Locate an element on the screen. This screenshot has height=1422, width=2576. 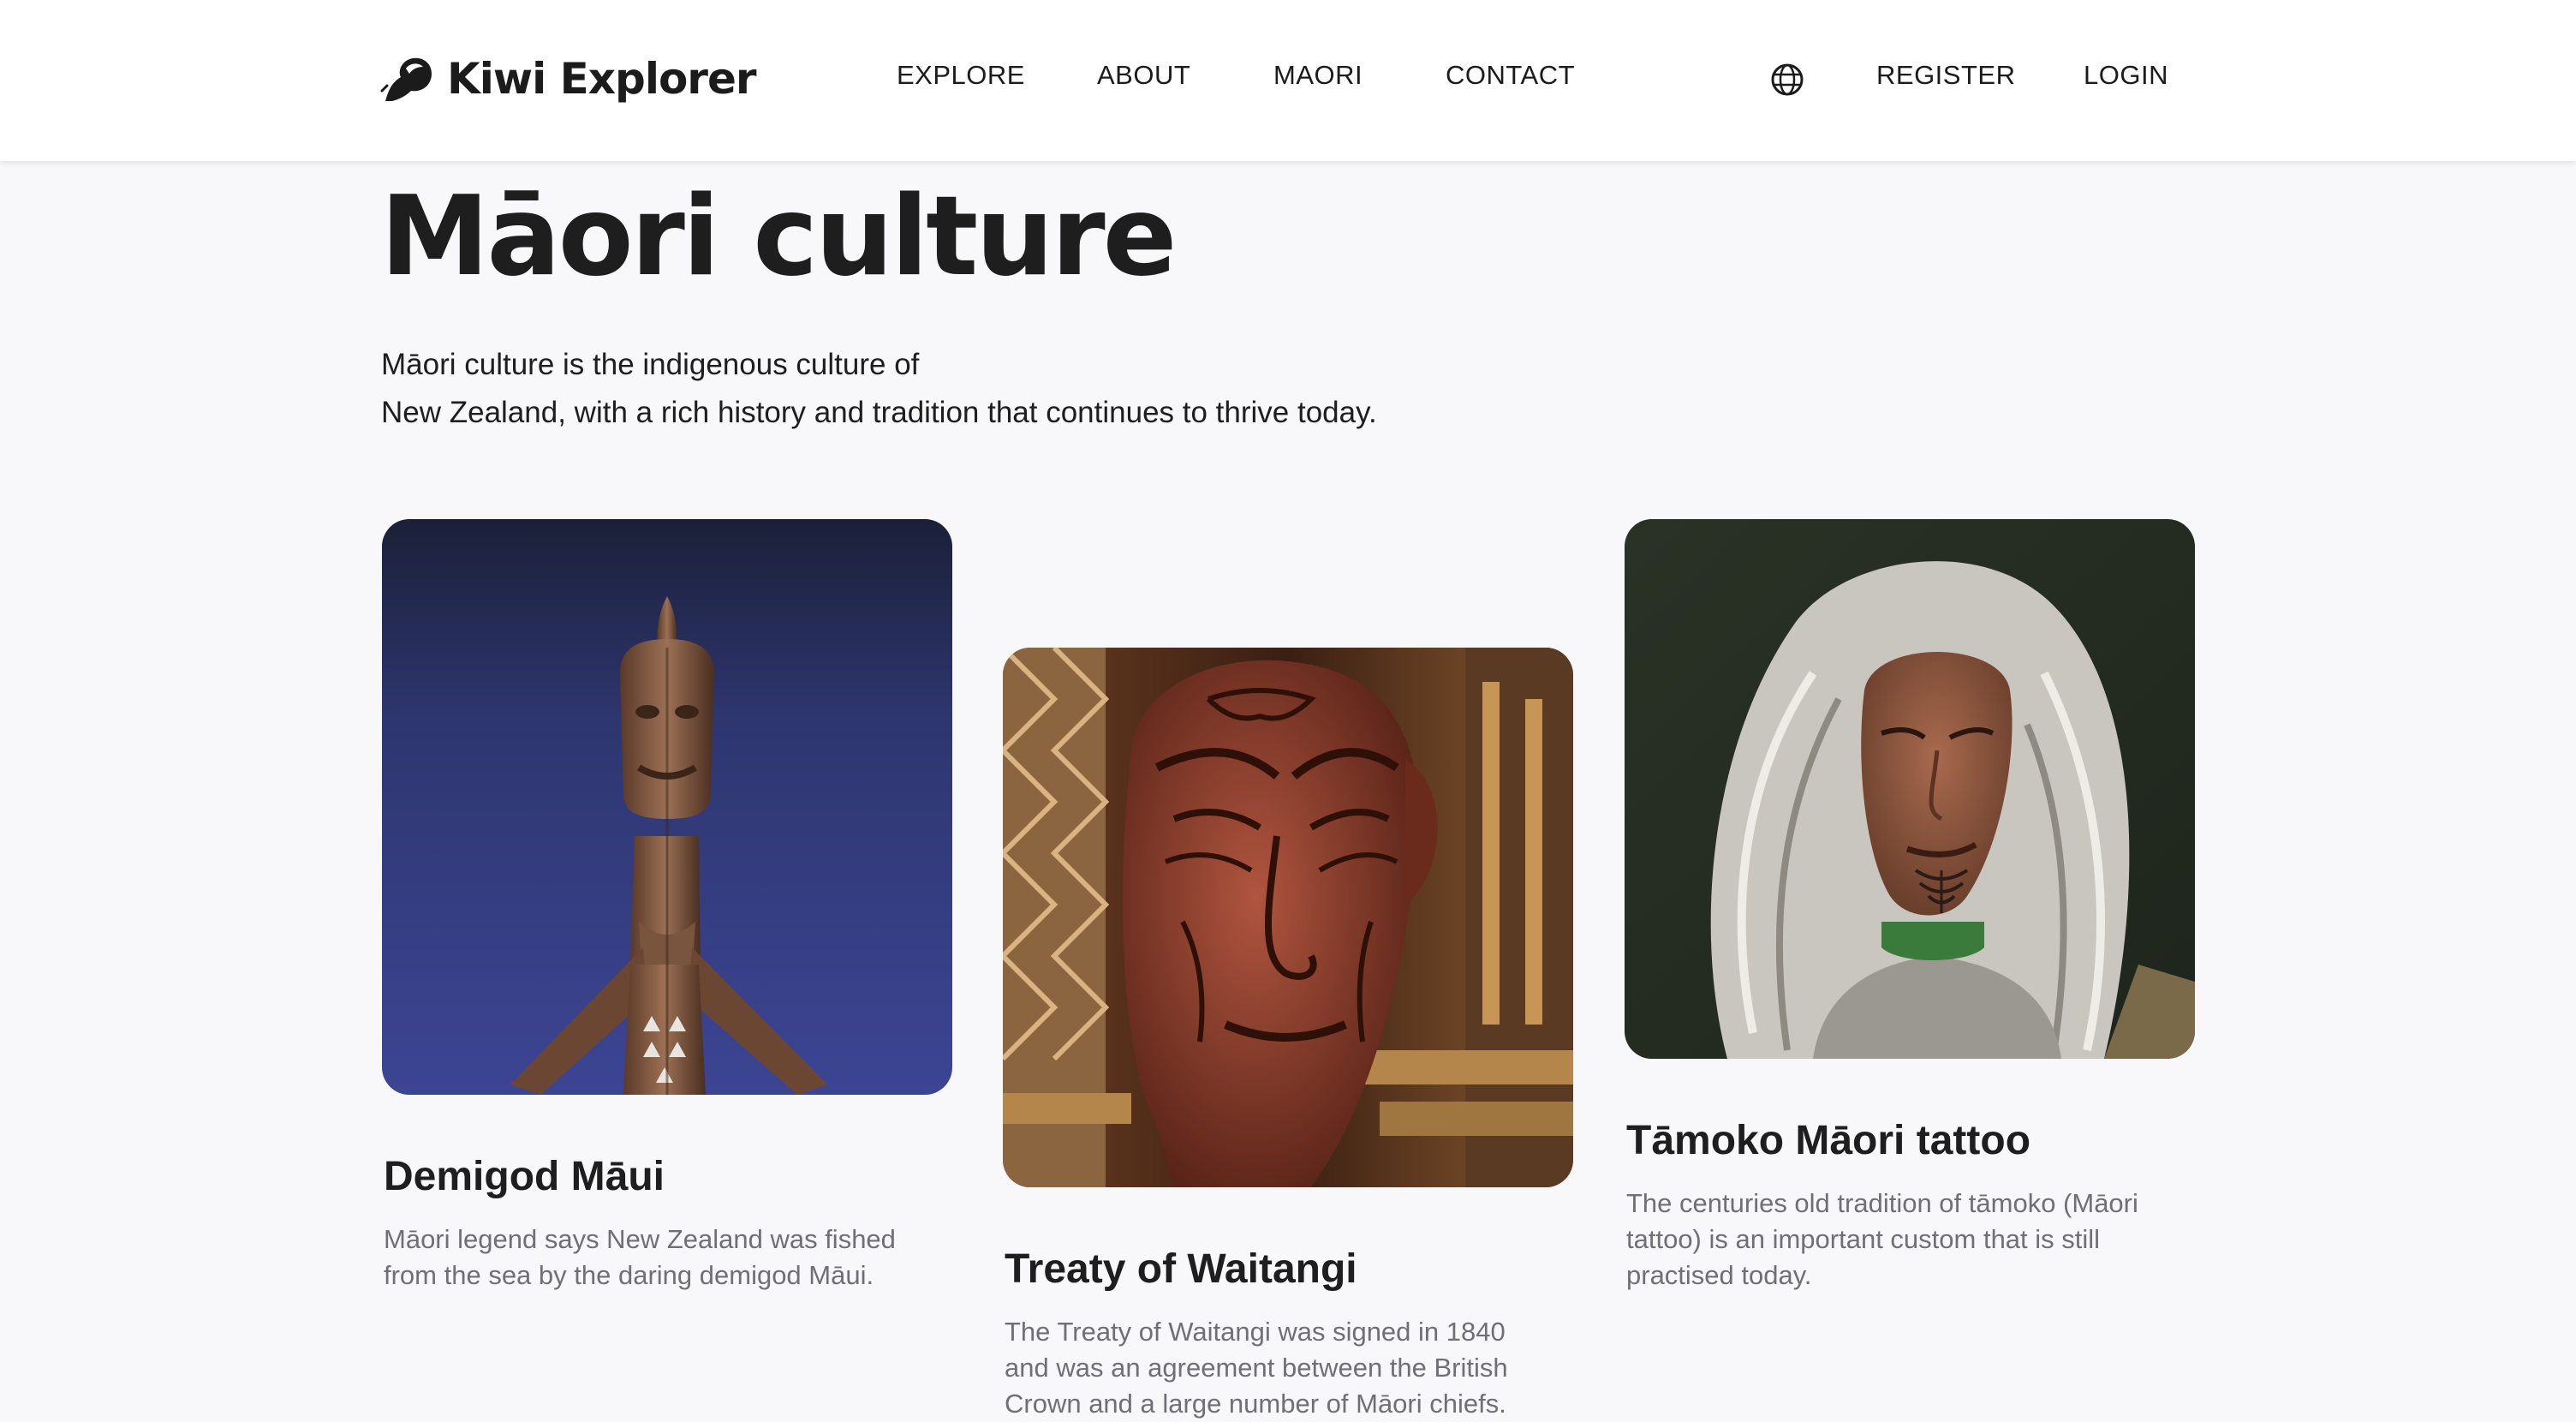
card-image-tamoko-tattoo is located at coordinates (1910, 789).